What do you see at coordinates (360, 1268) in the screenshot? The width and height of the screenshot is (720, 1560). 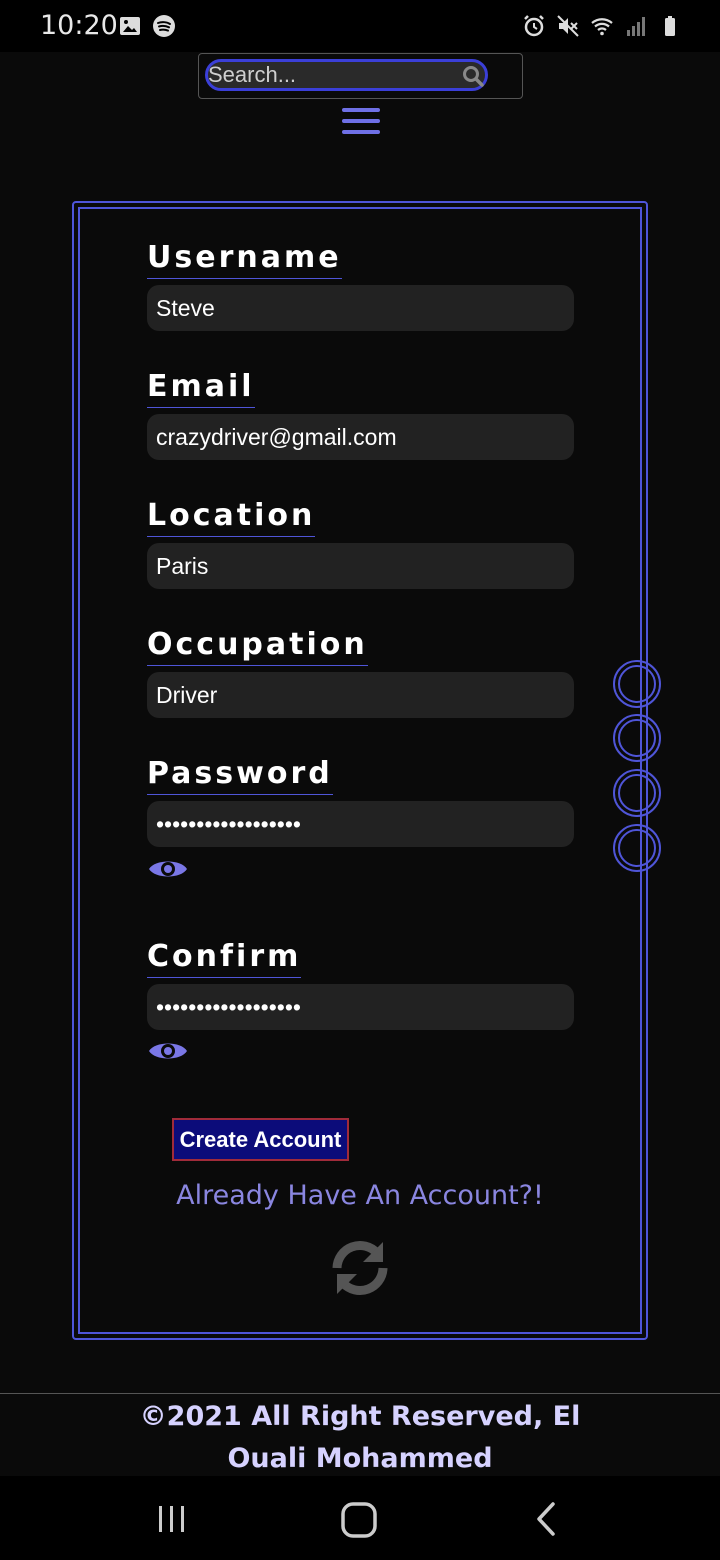 I see `refresh-icon` at bounding box center [360, 1268].